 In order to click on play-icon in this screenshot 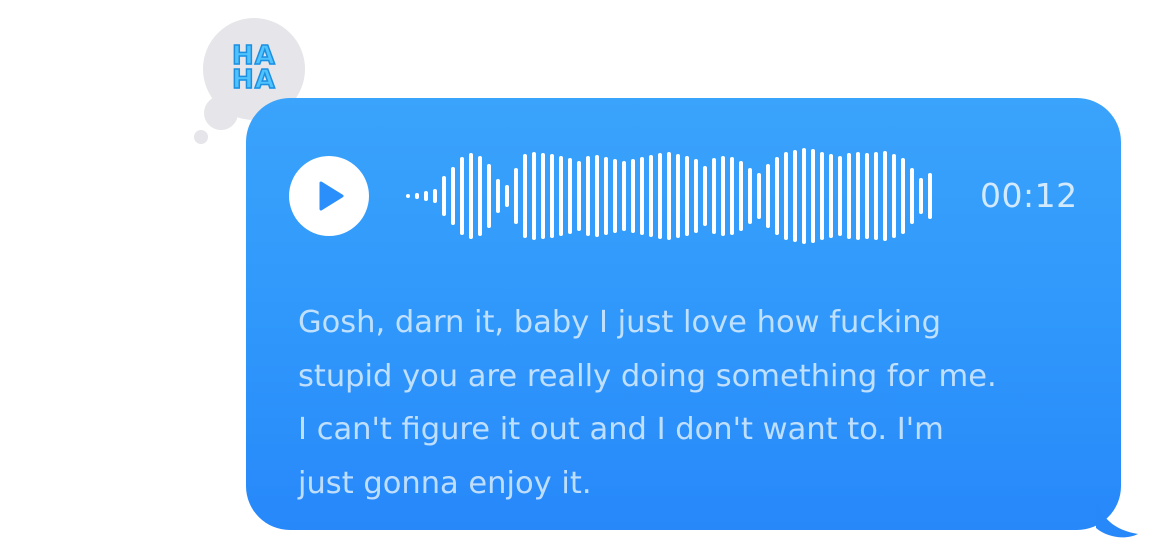, I will do `click(331, 196)`.